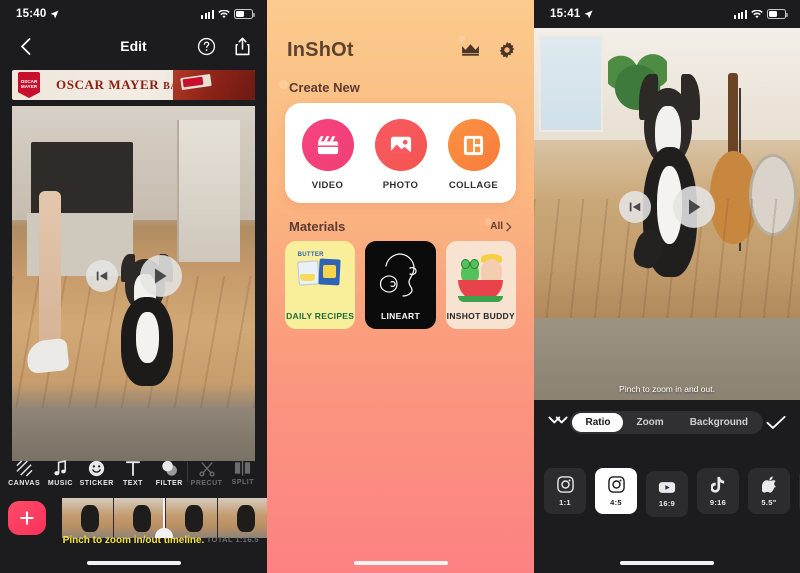 The height and width of the screenshot is (573, 800). Describe the element at coordinates (327, 145) in the screenshot. I see `film-clapper-icon` at that location.